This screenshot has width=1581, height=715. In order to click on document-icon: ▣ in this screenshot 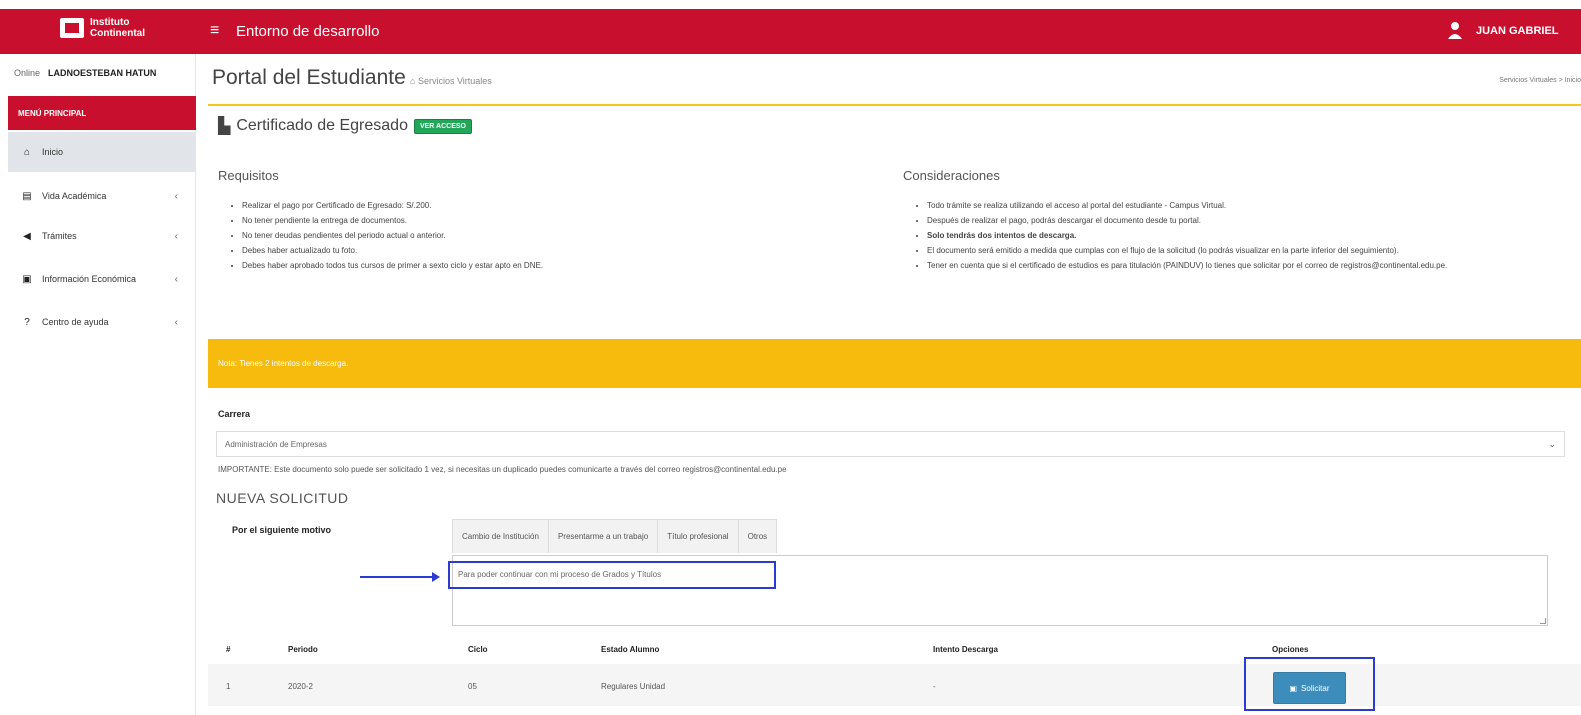, I will do `click(27, 279)`.